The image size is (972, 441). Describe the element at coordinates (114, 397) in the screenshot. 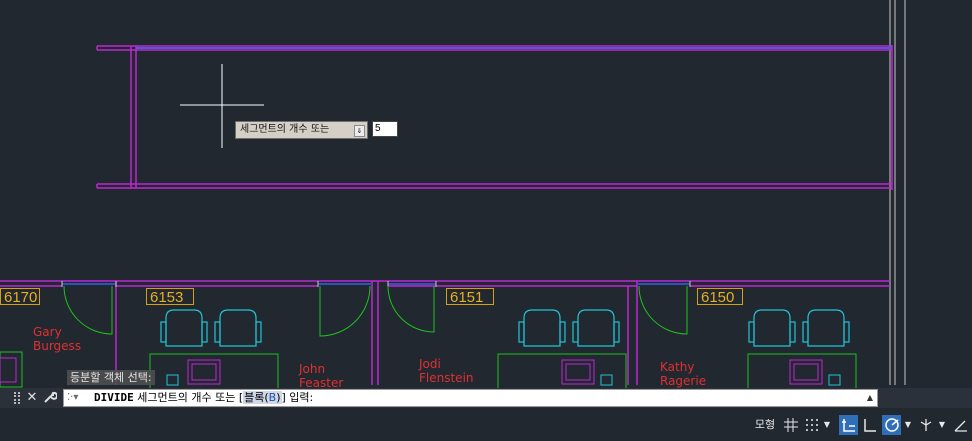

I see `command-name: DIVIDE` at that location.